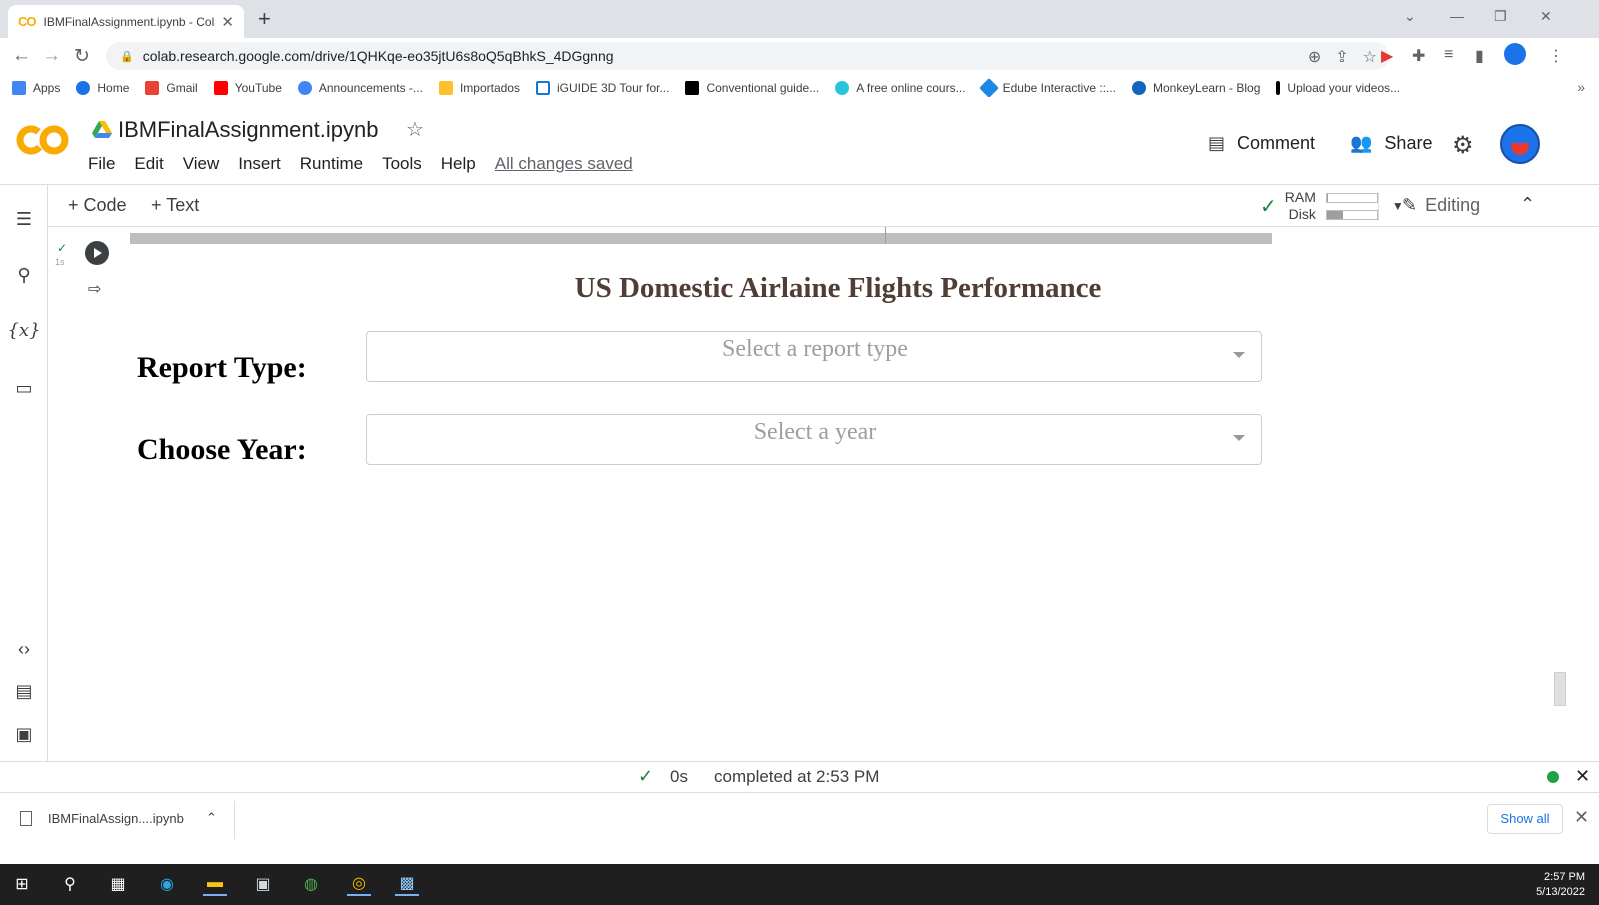 Image resolution: width=1599 pixels, height=905 pixels. I want to click on browser-tab: CO IBMFinalAssignment.ipynb - Cola ✕, so click(126, 21).